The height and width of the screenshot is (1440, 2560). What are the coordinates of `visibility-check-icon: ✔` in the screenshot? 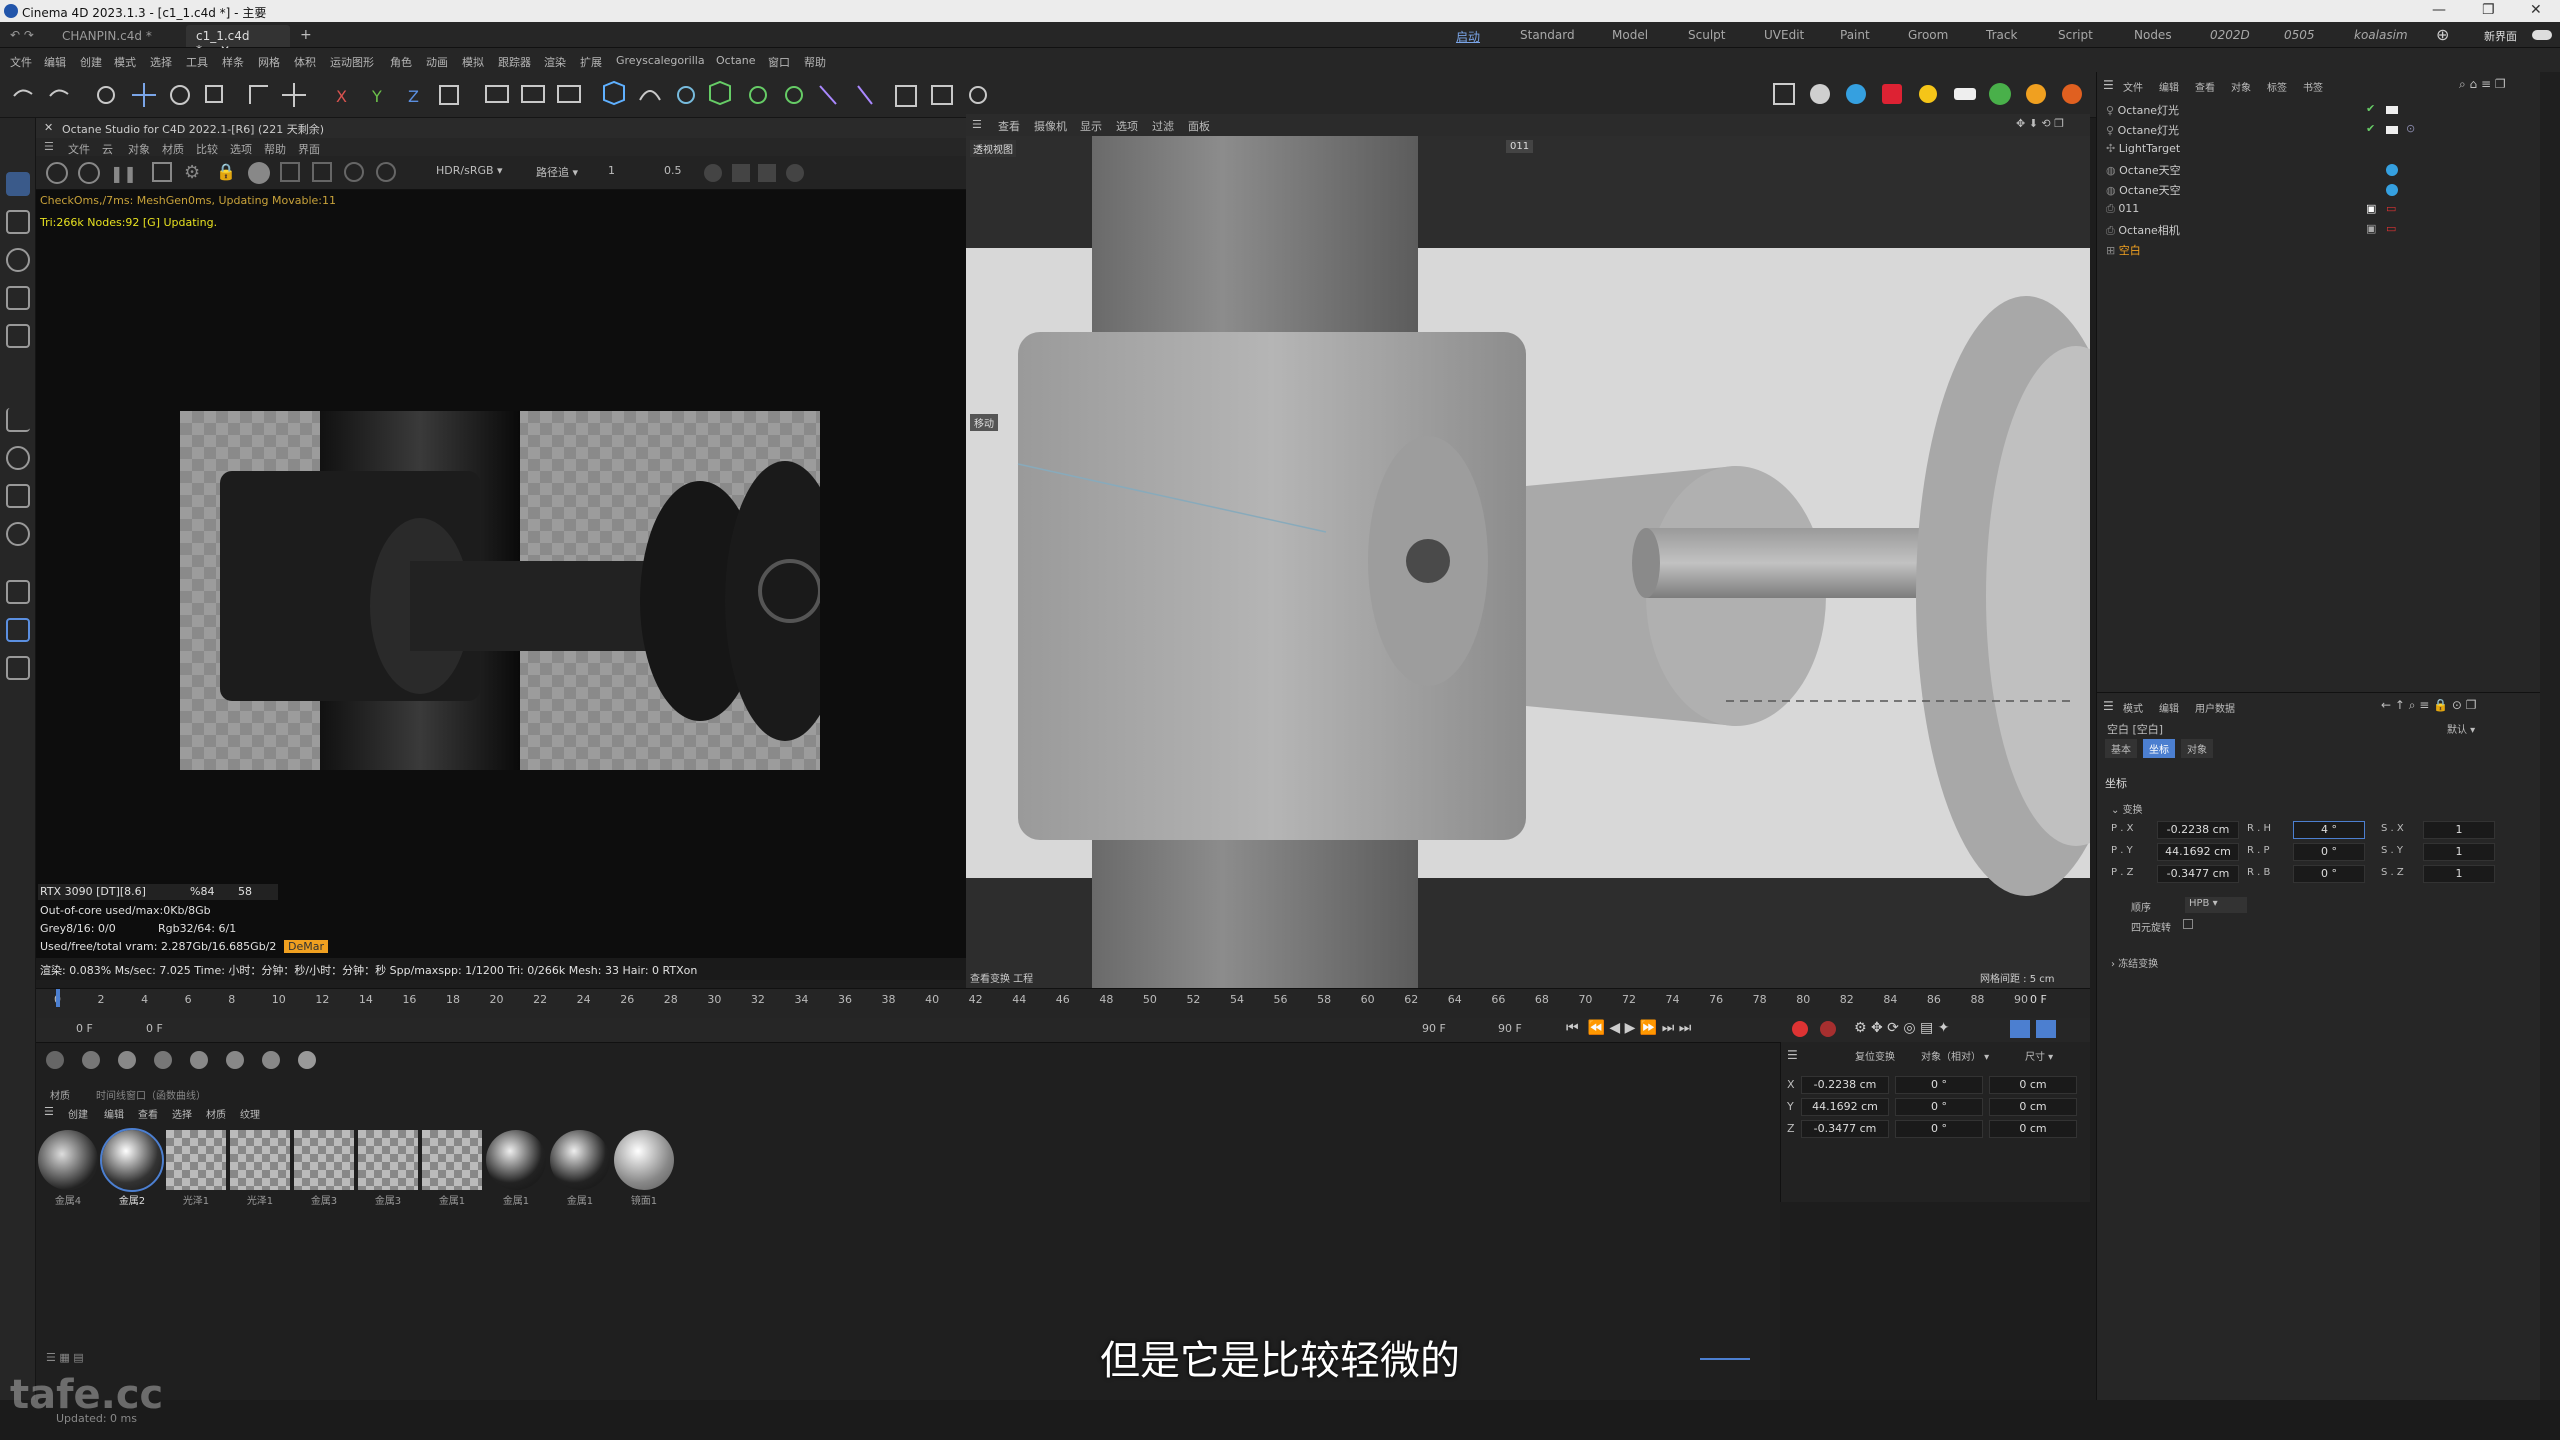 It's located at (2370, 108).